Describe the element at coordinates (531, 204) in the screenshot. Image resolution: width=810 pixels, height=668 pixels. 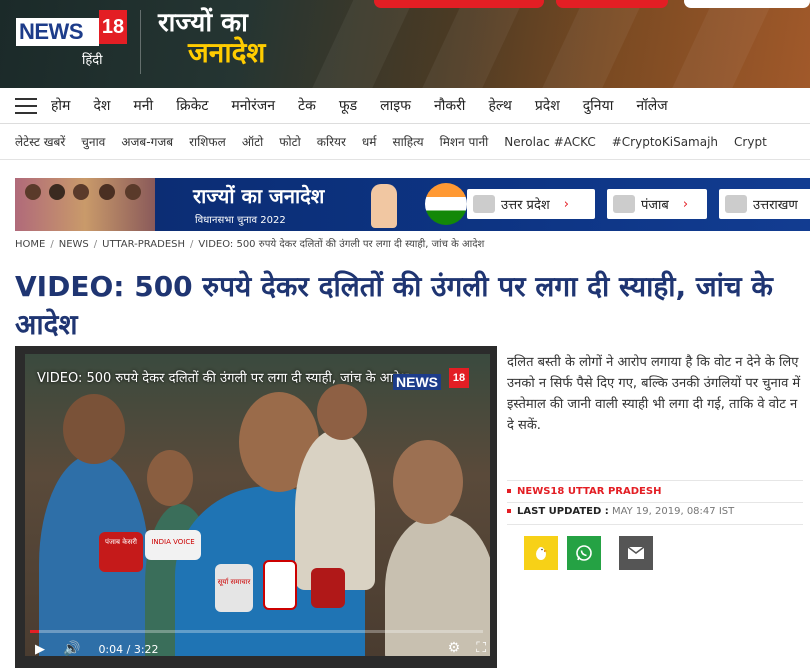
I see `state-button-up: उत्तर प्रदेश ›` at that location.